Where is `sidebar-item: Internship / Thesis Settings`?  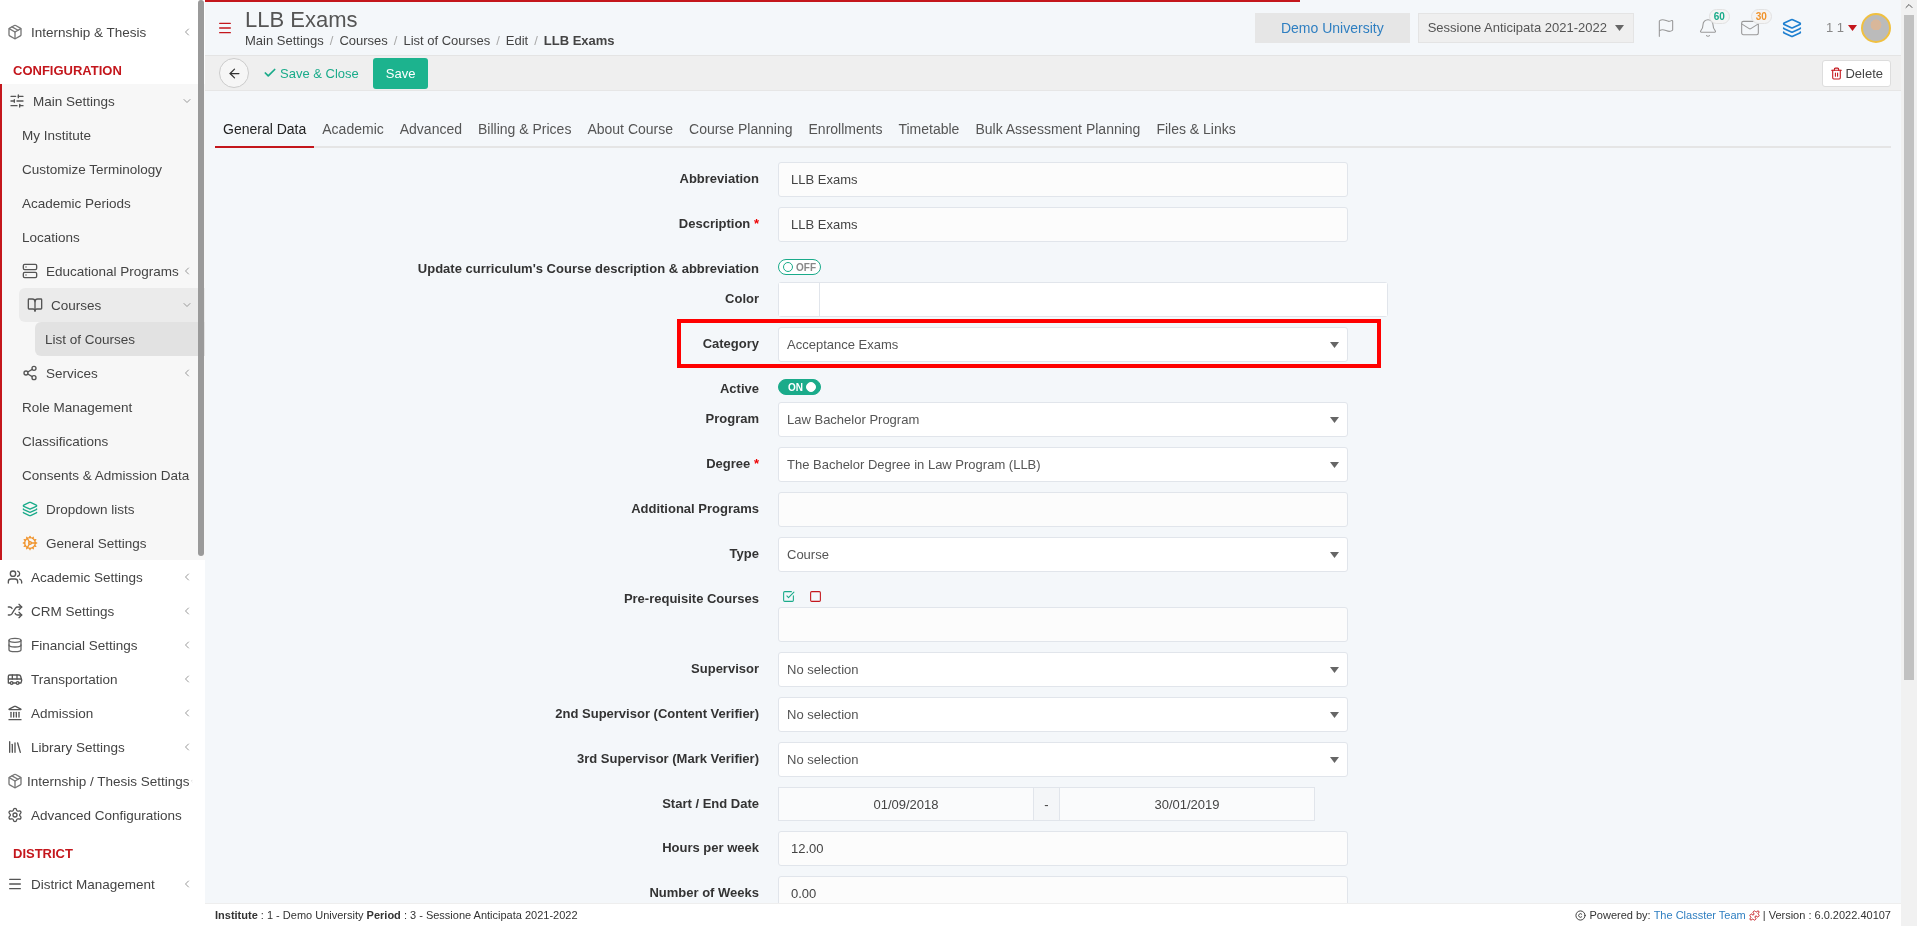
sidebar-item: Internship / Thesis Settings is located at coordinates (102, 781).